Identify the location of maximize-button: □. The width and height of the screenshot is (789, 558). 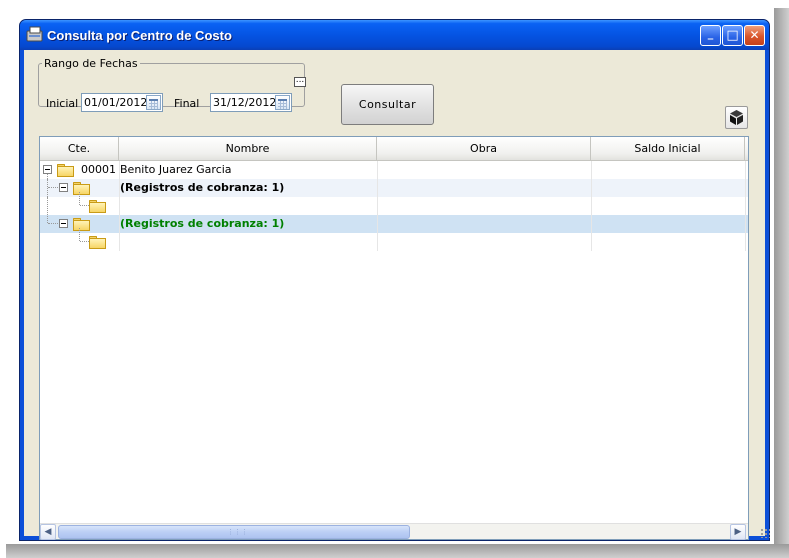
(732, 35).